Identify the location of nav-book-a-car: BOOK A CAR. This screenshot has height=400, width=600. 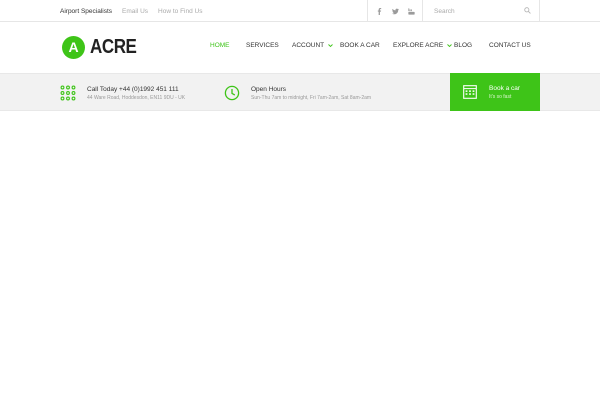
(360, 45).